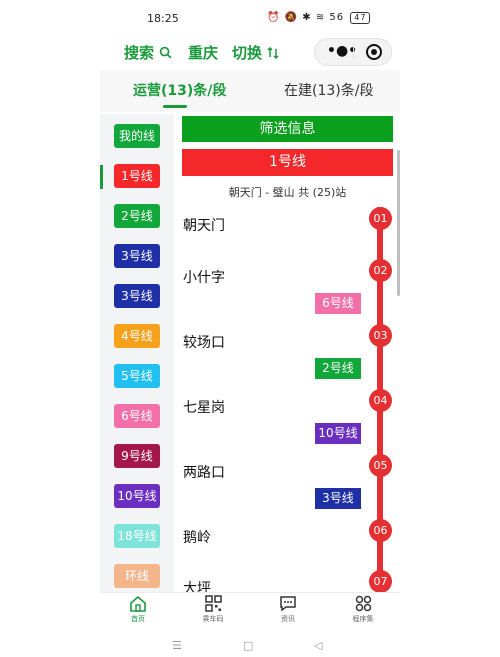 This screenshot has width=500, height=657. I want to click on transfer-line-badge: 10号线, so click(338, 433).